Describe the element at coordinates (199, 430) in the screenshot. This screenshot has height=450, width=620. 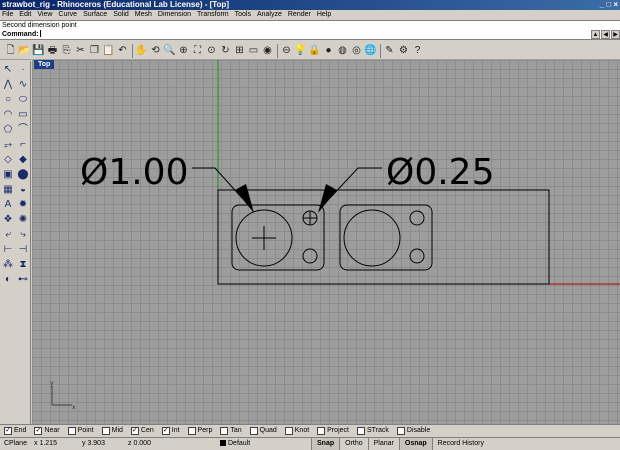
I see `osnap-perp: Perp` at that location.